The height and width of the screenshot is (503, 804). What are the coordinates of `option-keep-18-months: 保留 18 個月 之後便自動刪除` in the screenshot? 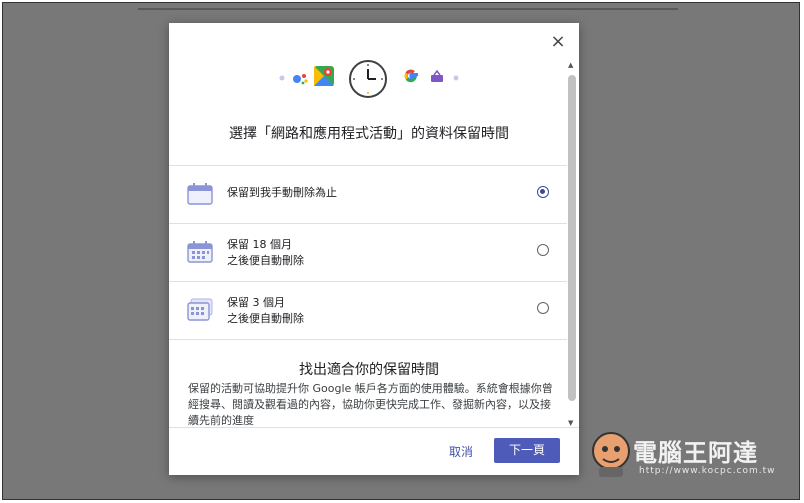 It's located at (368, 252).